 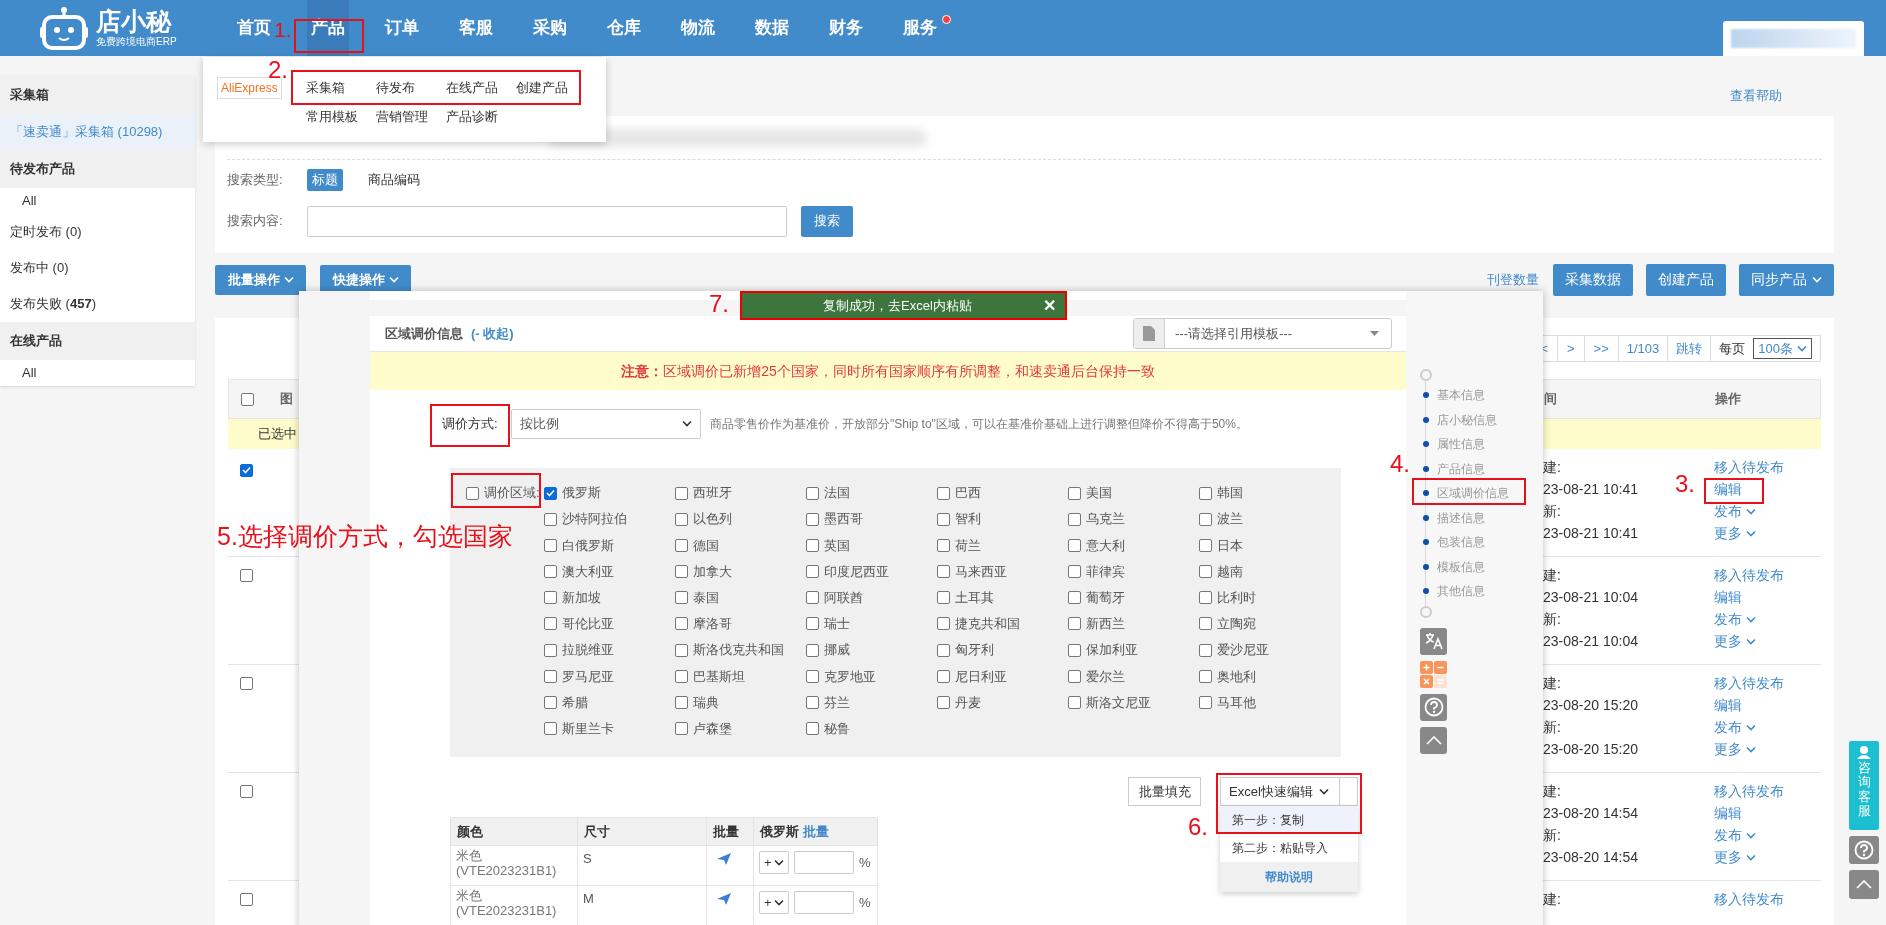 I want to click on checkbox-label: 阿联酋, so click(x=843, y=598).